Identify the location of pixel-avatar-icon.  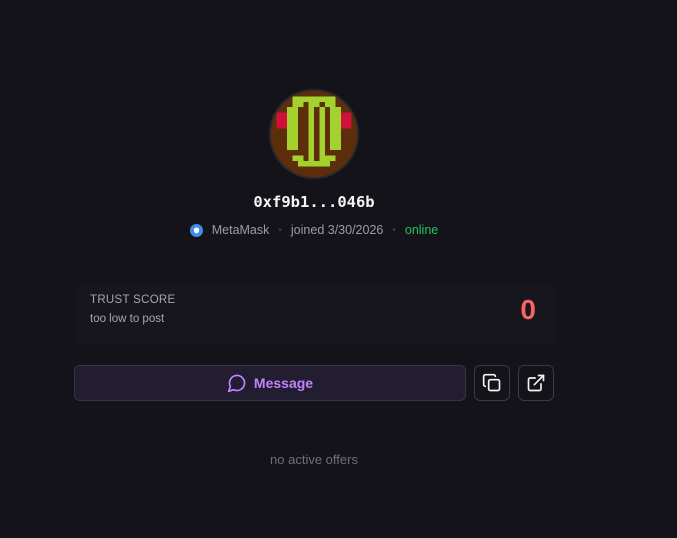
(314, 134).